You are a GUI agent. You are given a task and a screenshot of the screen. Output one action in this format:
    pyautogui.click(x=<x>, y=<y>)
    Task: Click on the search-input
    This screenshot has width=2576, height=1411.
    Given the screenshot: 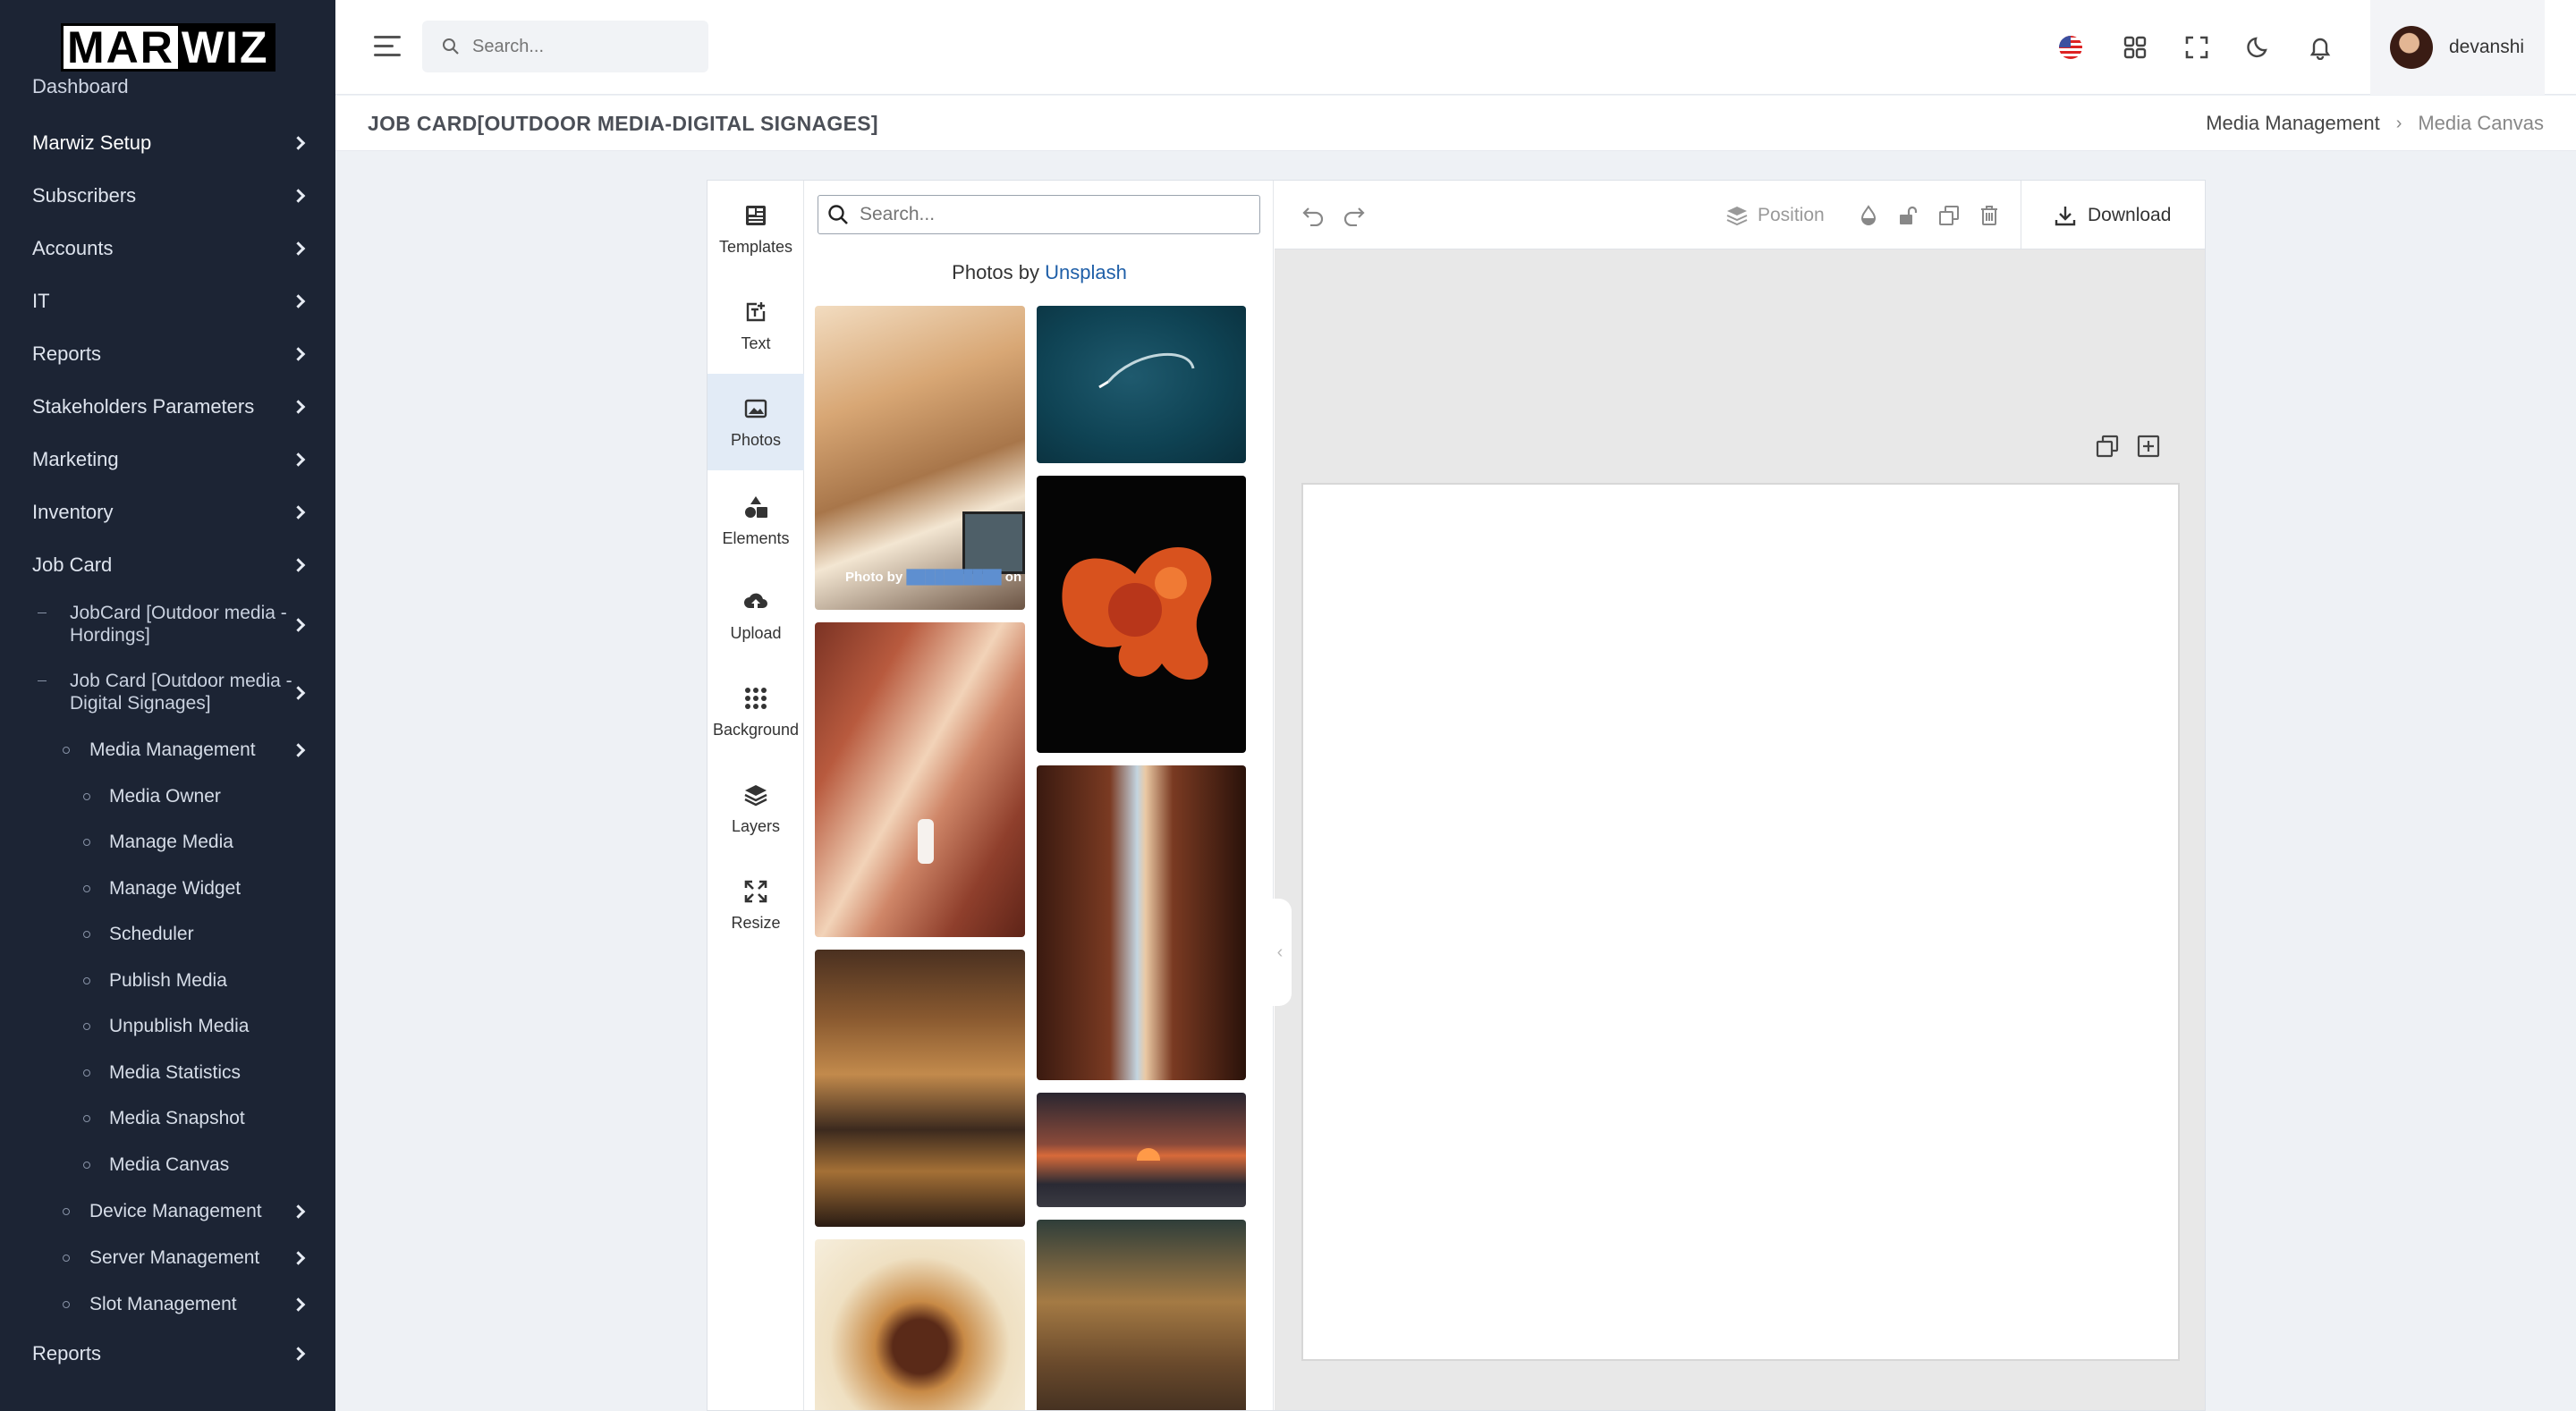 What is the action you would take?
    pyautogui.click(x=579, y=46)
    